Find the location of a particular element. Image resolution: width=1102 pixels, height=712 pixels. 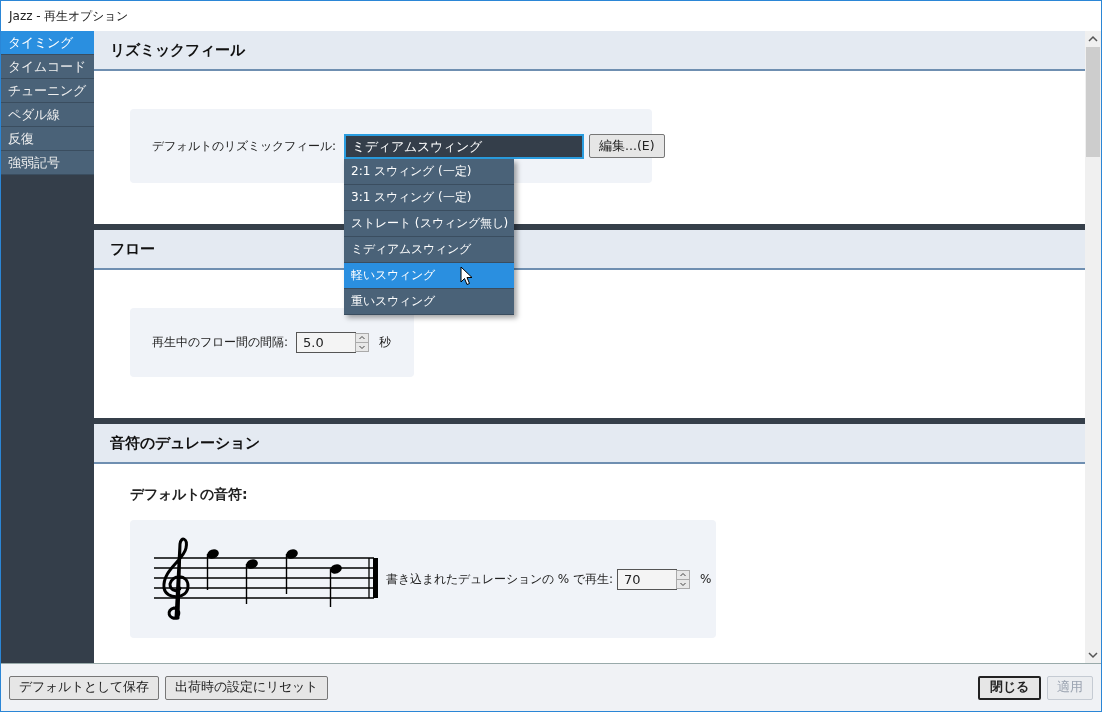

number-field: 5.0 is located at coordinates (326, 342).